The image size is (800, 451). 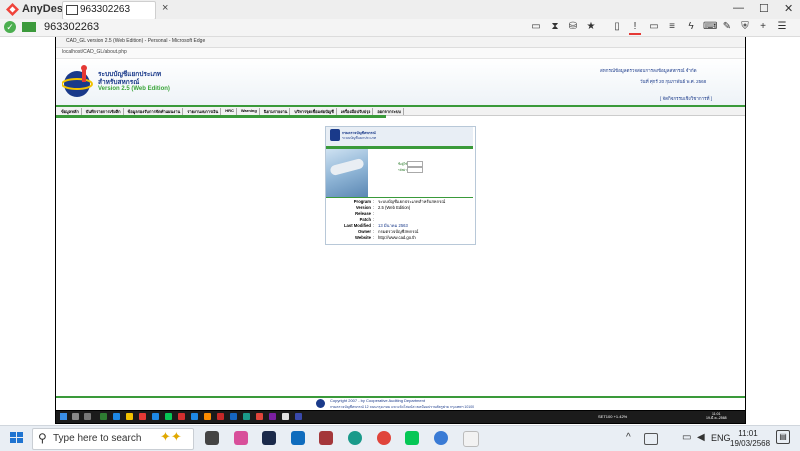 What do you see at coordinates (673, 81) in the screenshot?
I see `current-date: วันที่ ศุกร์ 20 กุมภาพันธ์ พ.ศ. 2568` at bounding box center [673, 81].